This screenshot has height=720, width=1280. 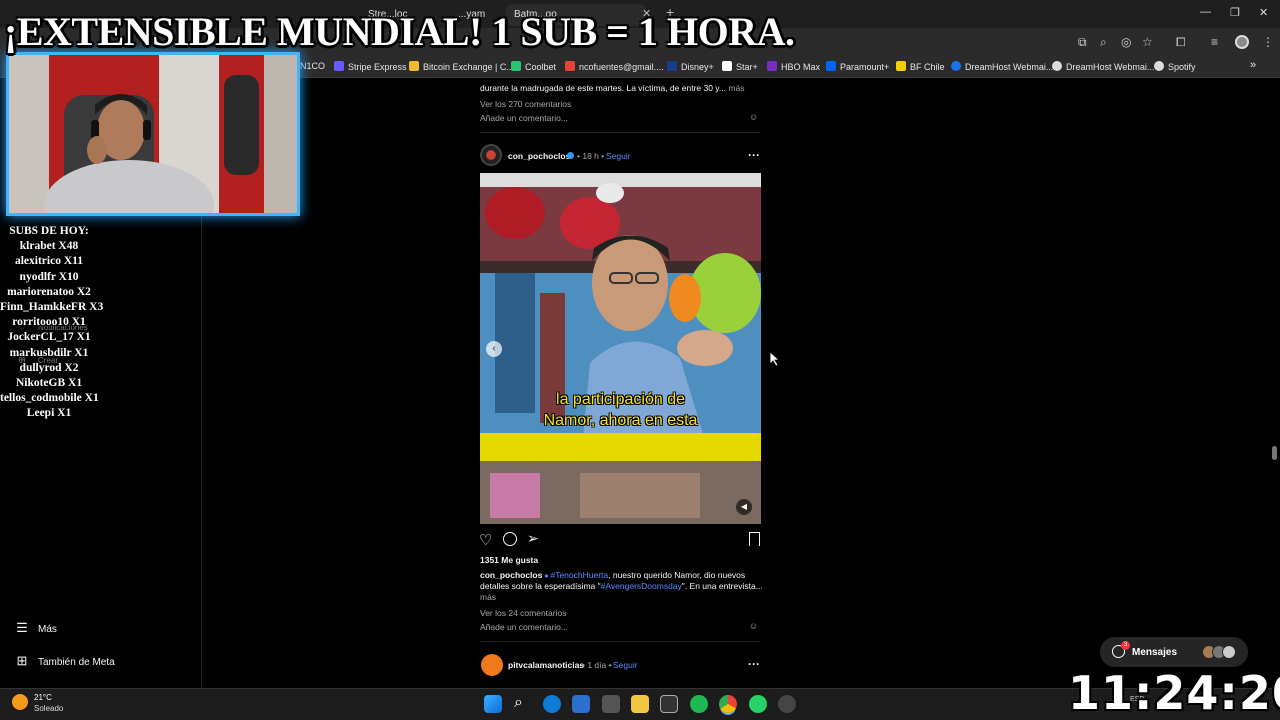 I want to click on chrome-icon, so click(x=728, y=704).